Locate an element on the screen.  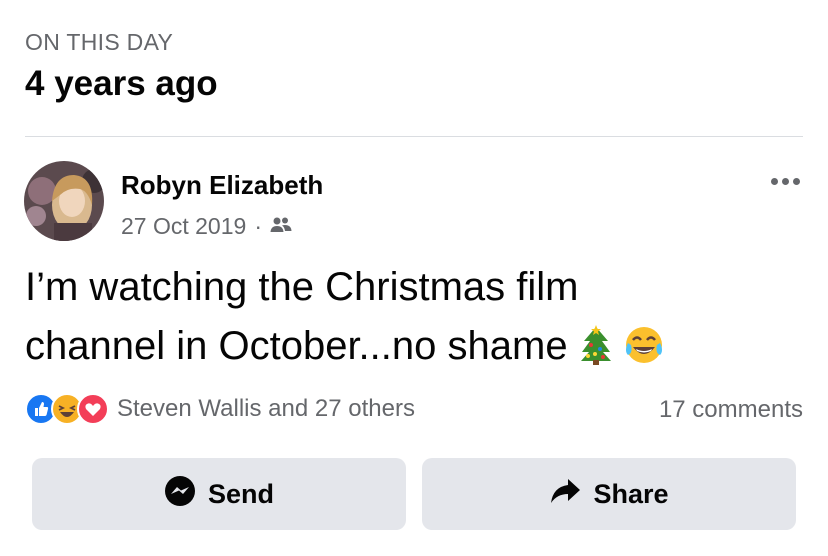
post-meta: 27 Oct 2019 · is located at coordinates (206, 226).